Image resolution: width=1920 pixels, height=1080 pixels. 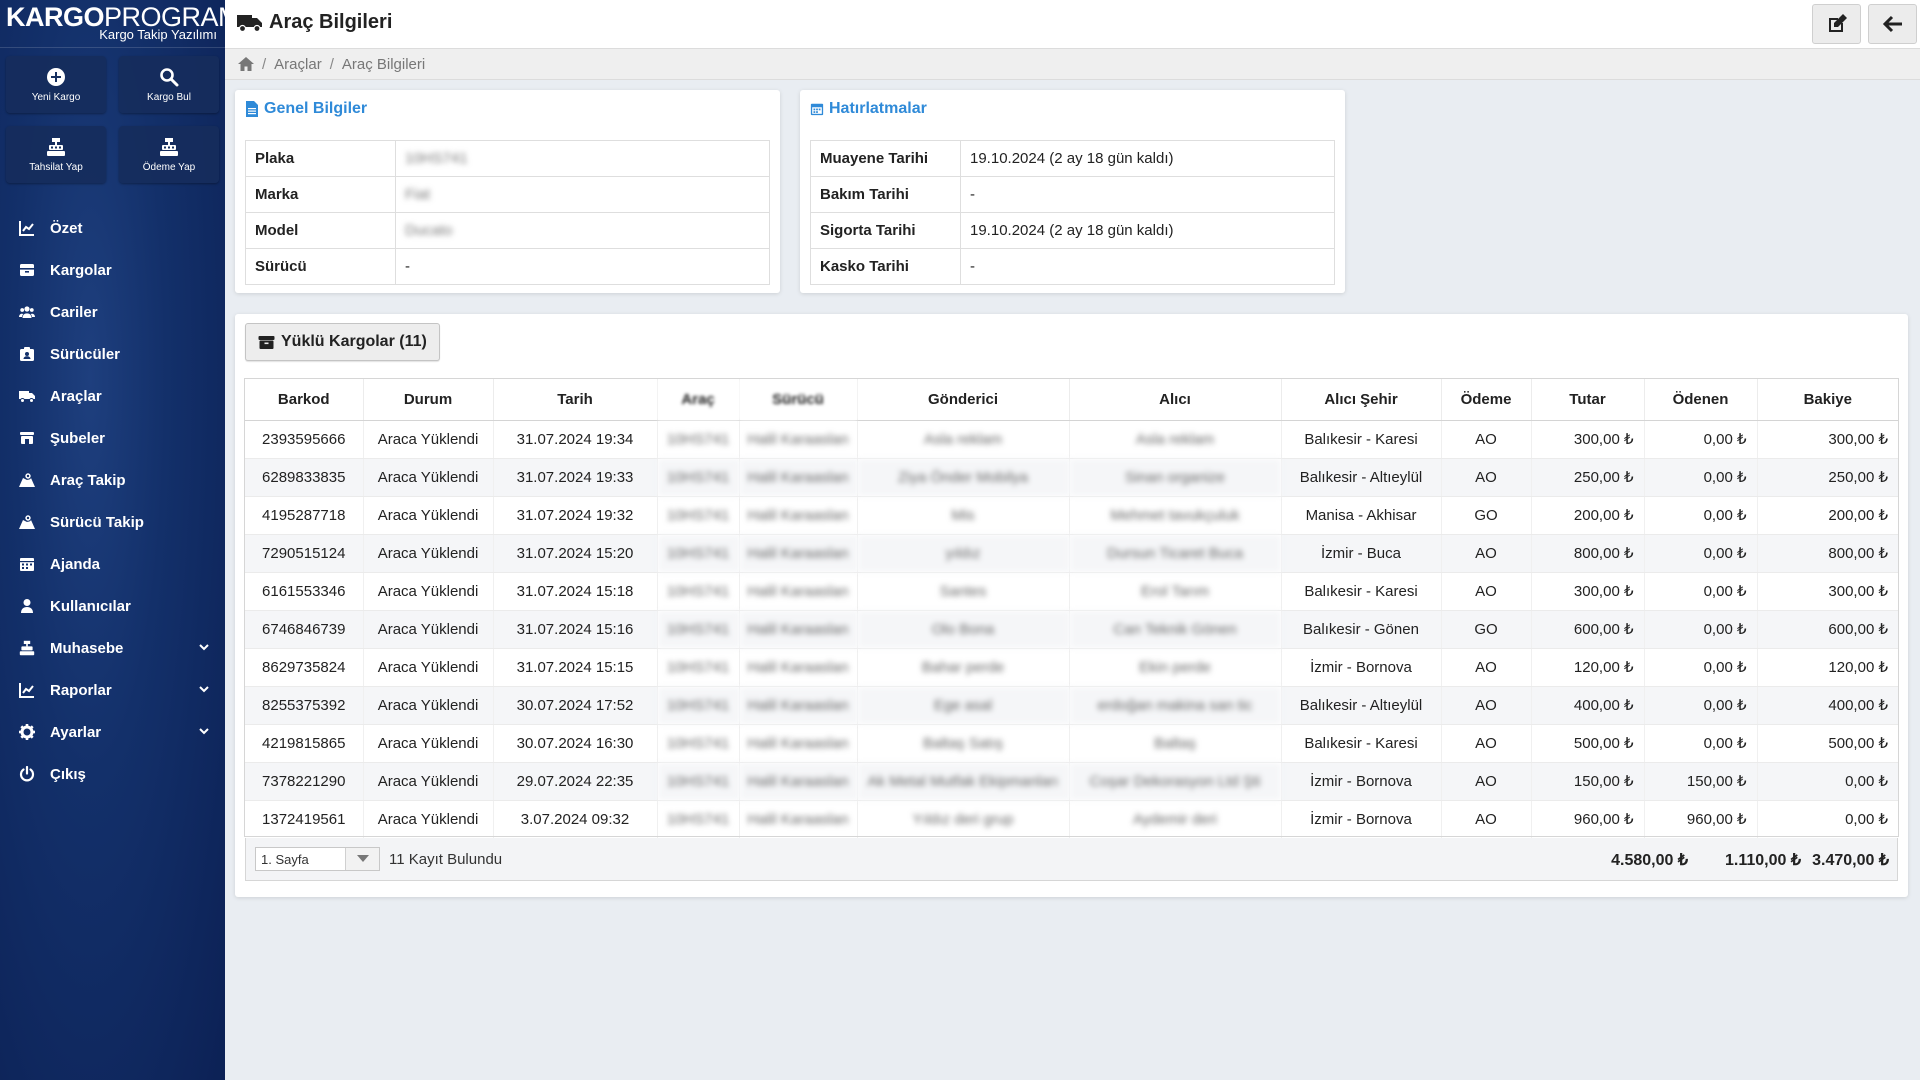 What do you see at coordinates (169, 76) in the screenshot?
I see `search-icon` at bounding box center [169, 76].